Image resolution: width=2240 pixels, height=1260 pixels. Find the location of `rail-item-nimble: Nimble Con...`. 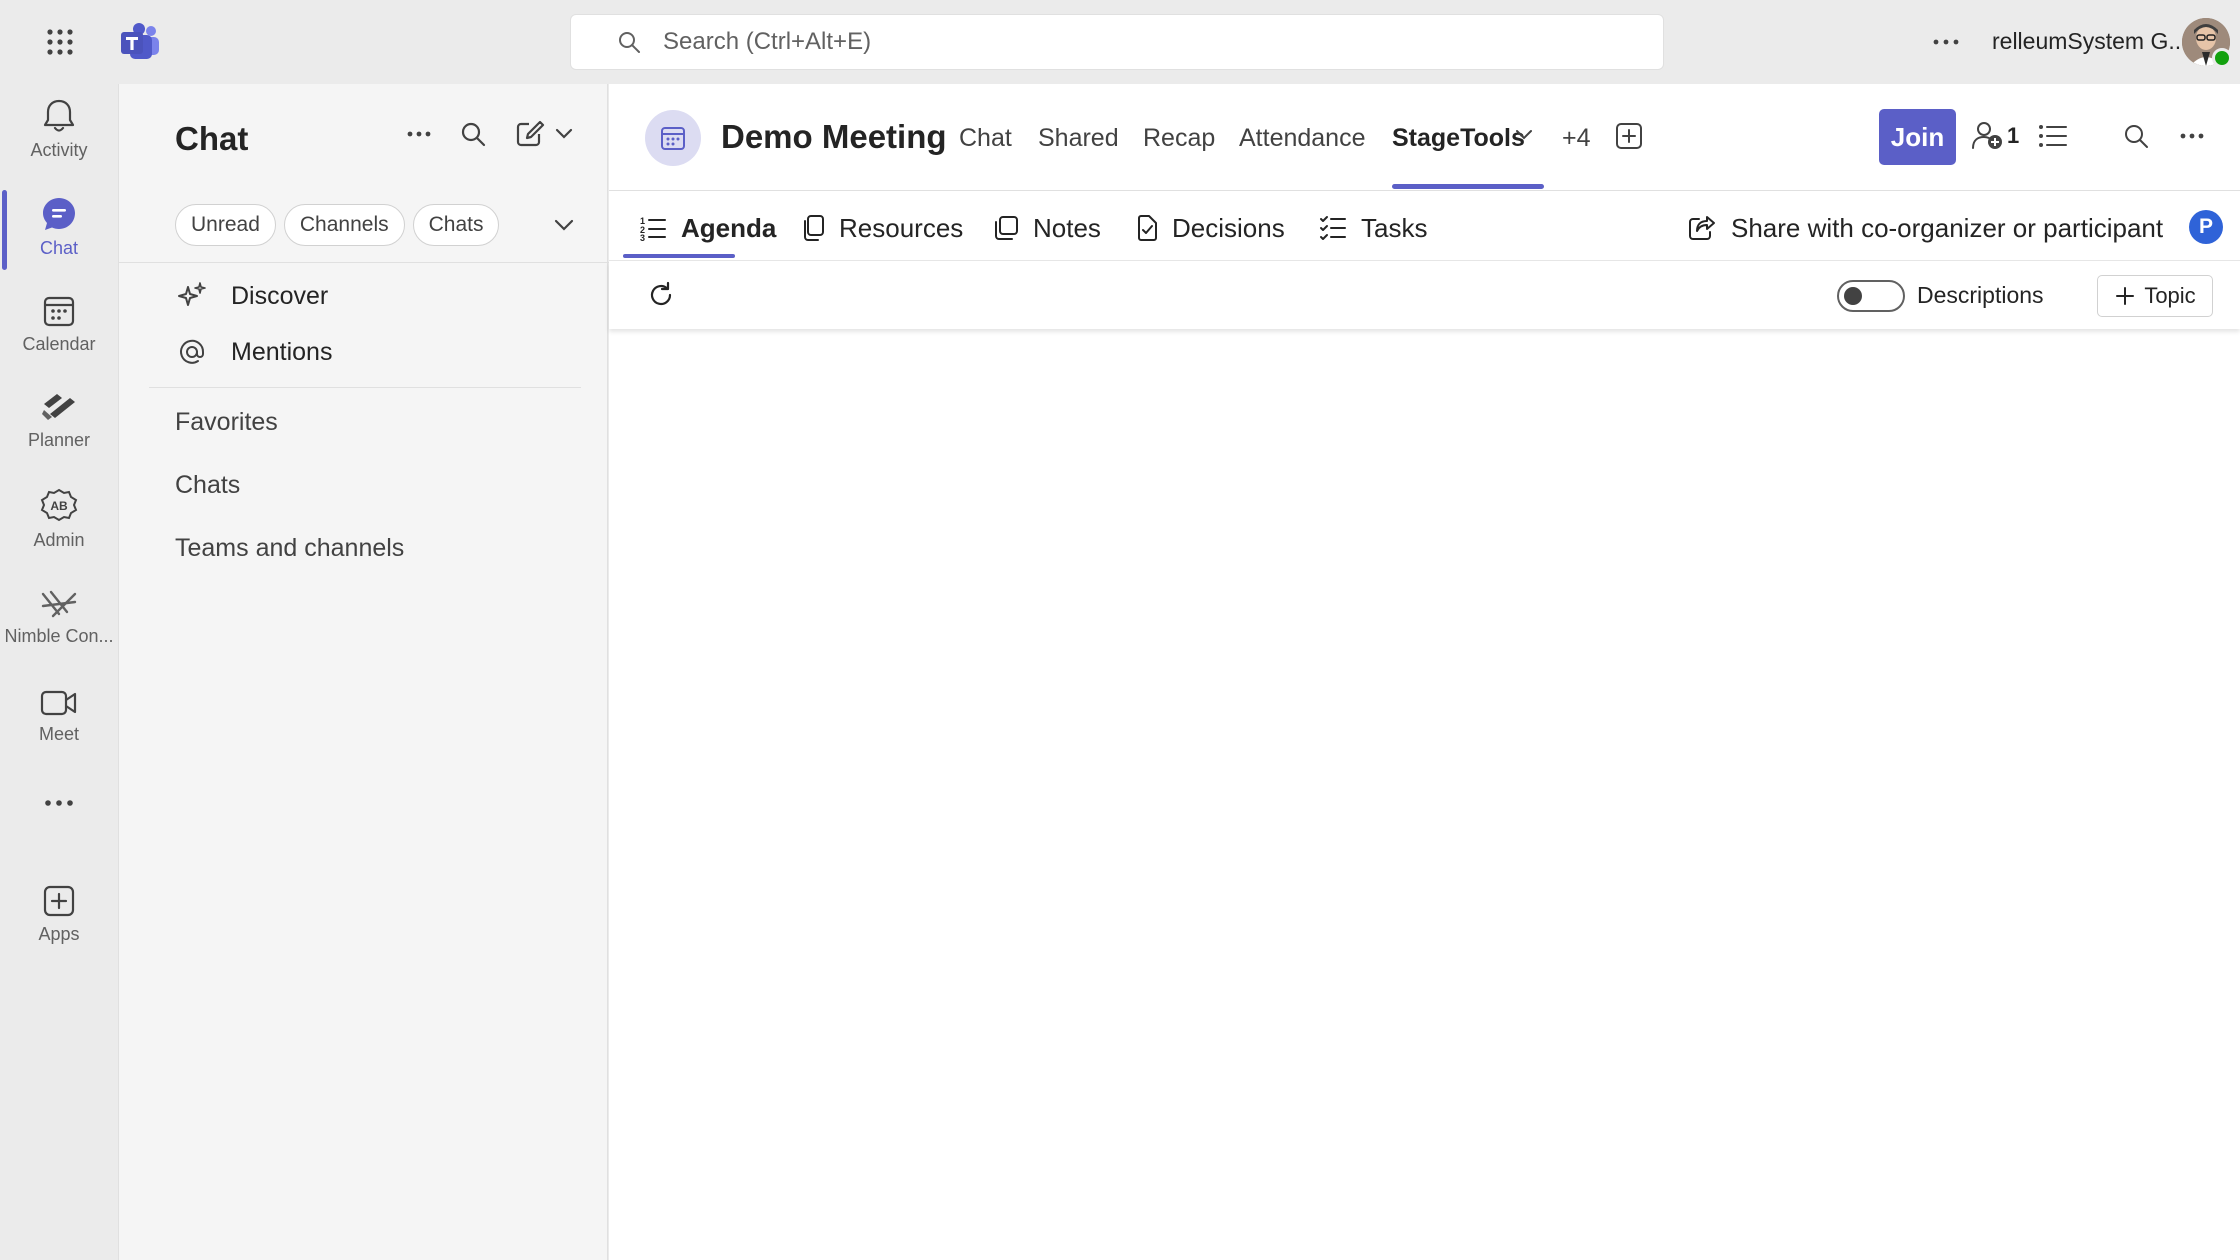

rail-item-nimble: Nimble Con... is located at coordinates (59, 617).